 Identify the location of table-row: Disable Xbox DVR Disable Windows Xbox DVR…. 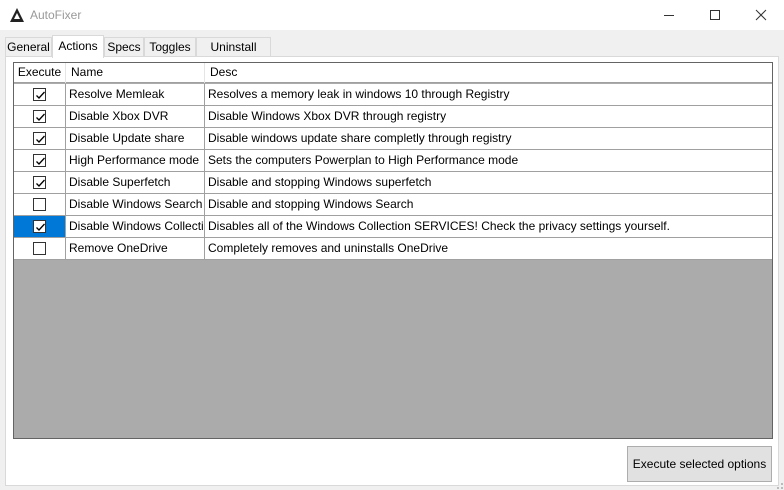
(393, 117).